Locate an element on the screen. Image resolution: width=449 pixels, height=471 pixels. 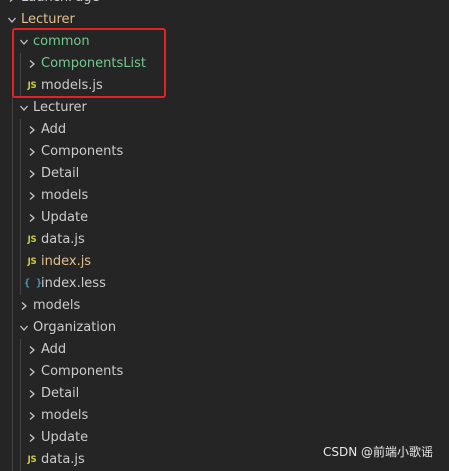
tree-item-label: models.js is located at coordinates (72, 85).